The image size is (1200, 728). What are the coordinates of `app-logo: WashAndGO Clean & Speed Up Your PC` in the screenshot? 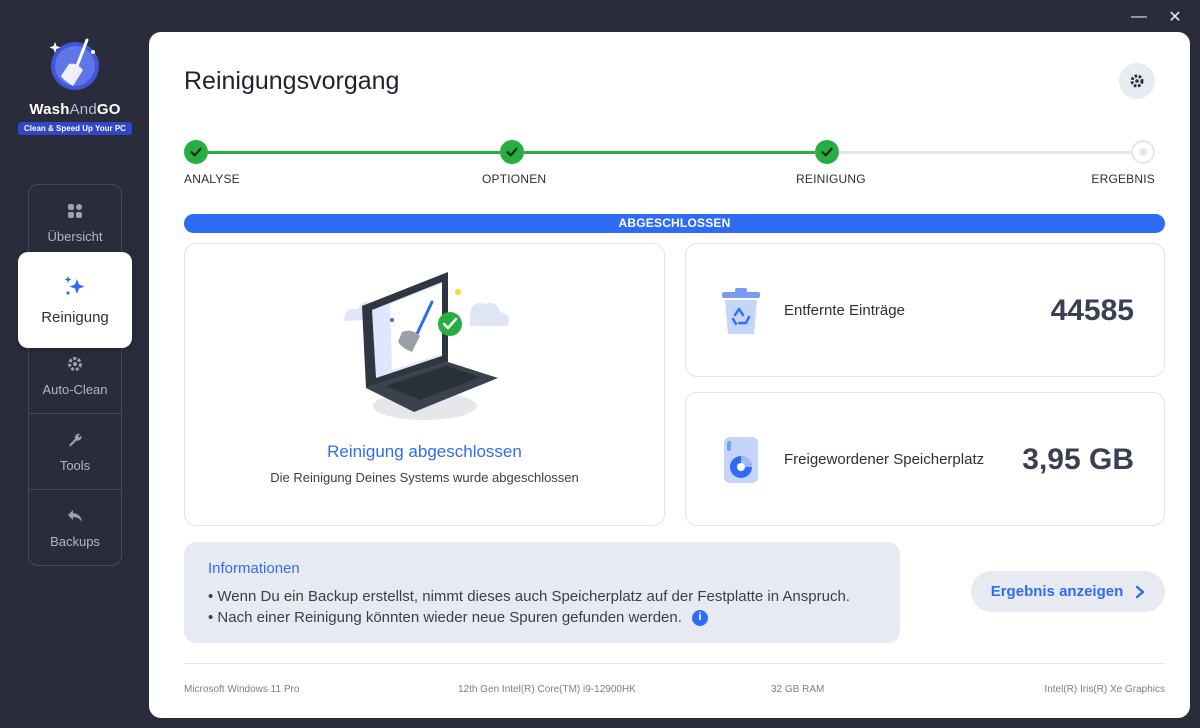 It's located at (75, 86).